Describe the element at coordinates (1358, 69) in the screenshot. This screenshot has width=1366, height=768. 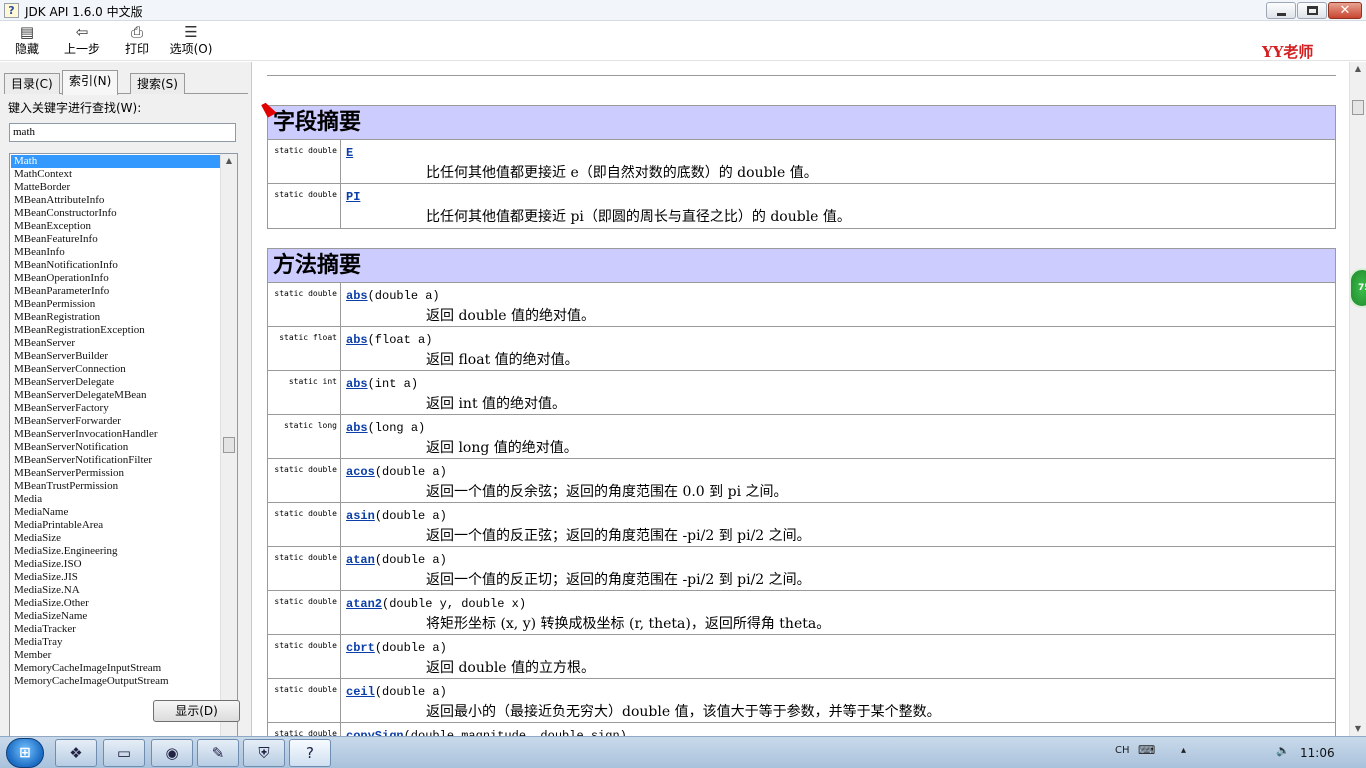
I see `content-scroll-up-icon: ▲` at that location.